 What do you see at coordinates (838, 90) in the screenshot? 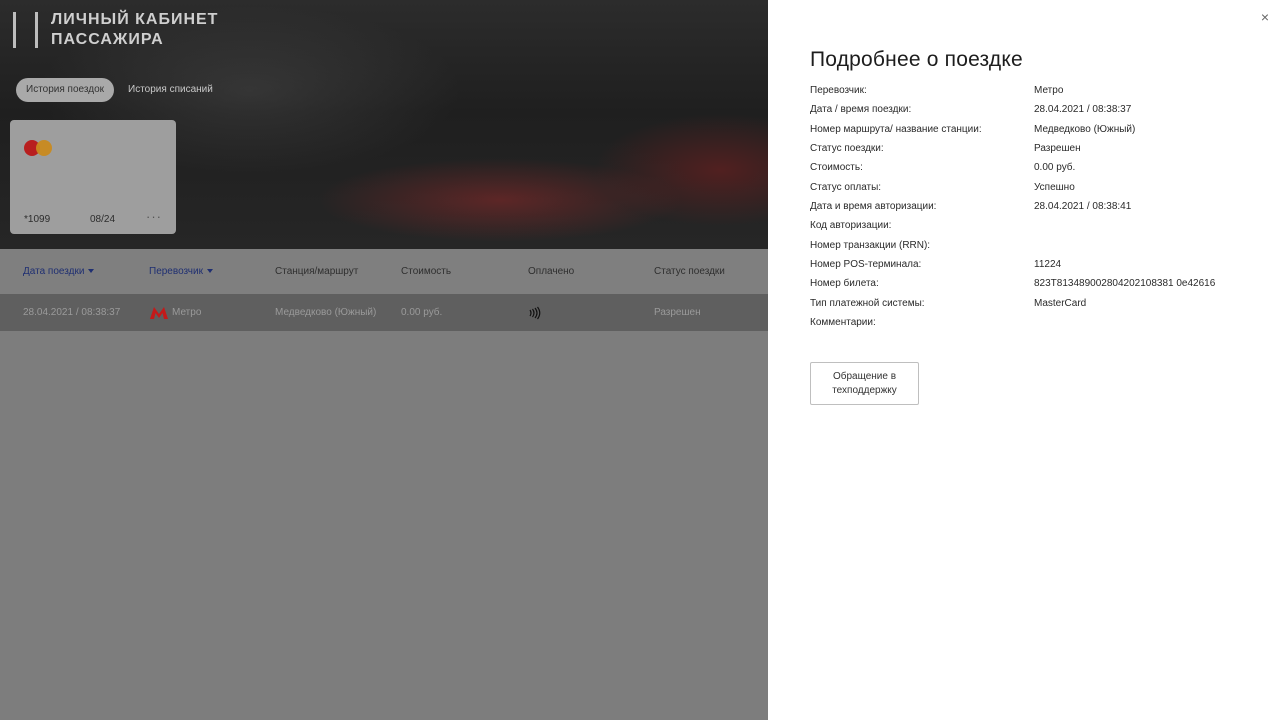
I see `detail-label: Перевозчик:` at bounding box center [838, 90].